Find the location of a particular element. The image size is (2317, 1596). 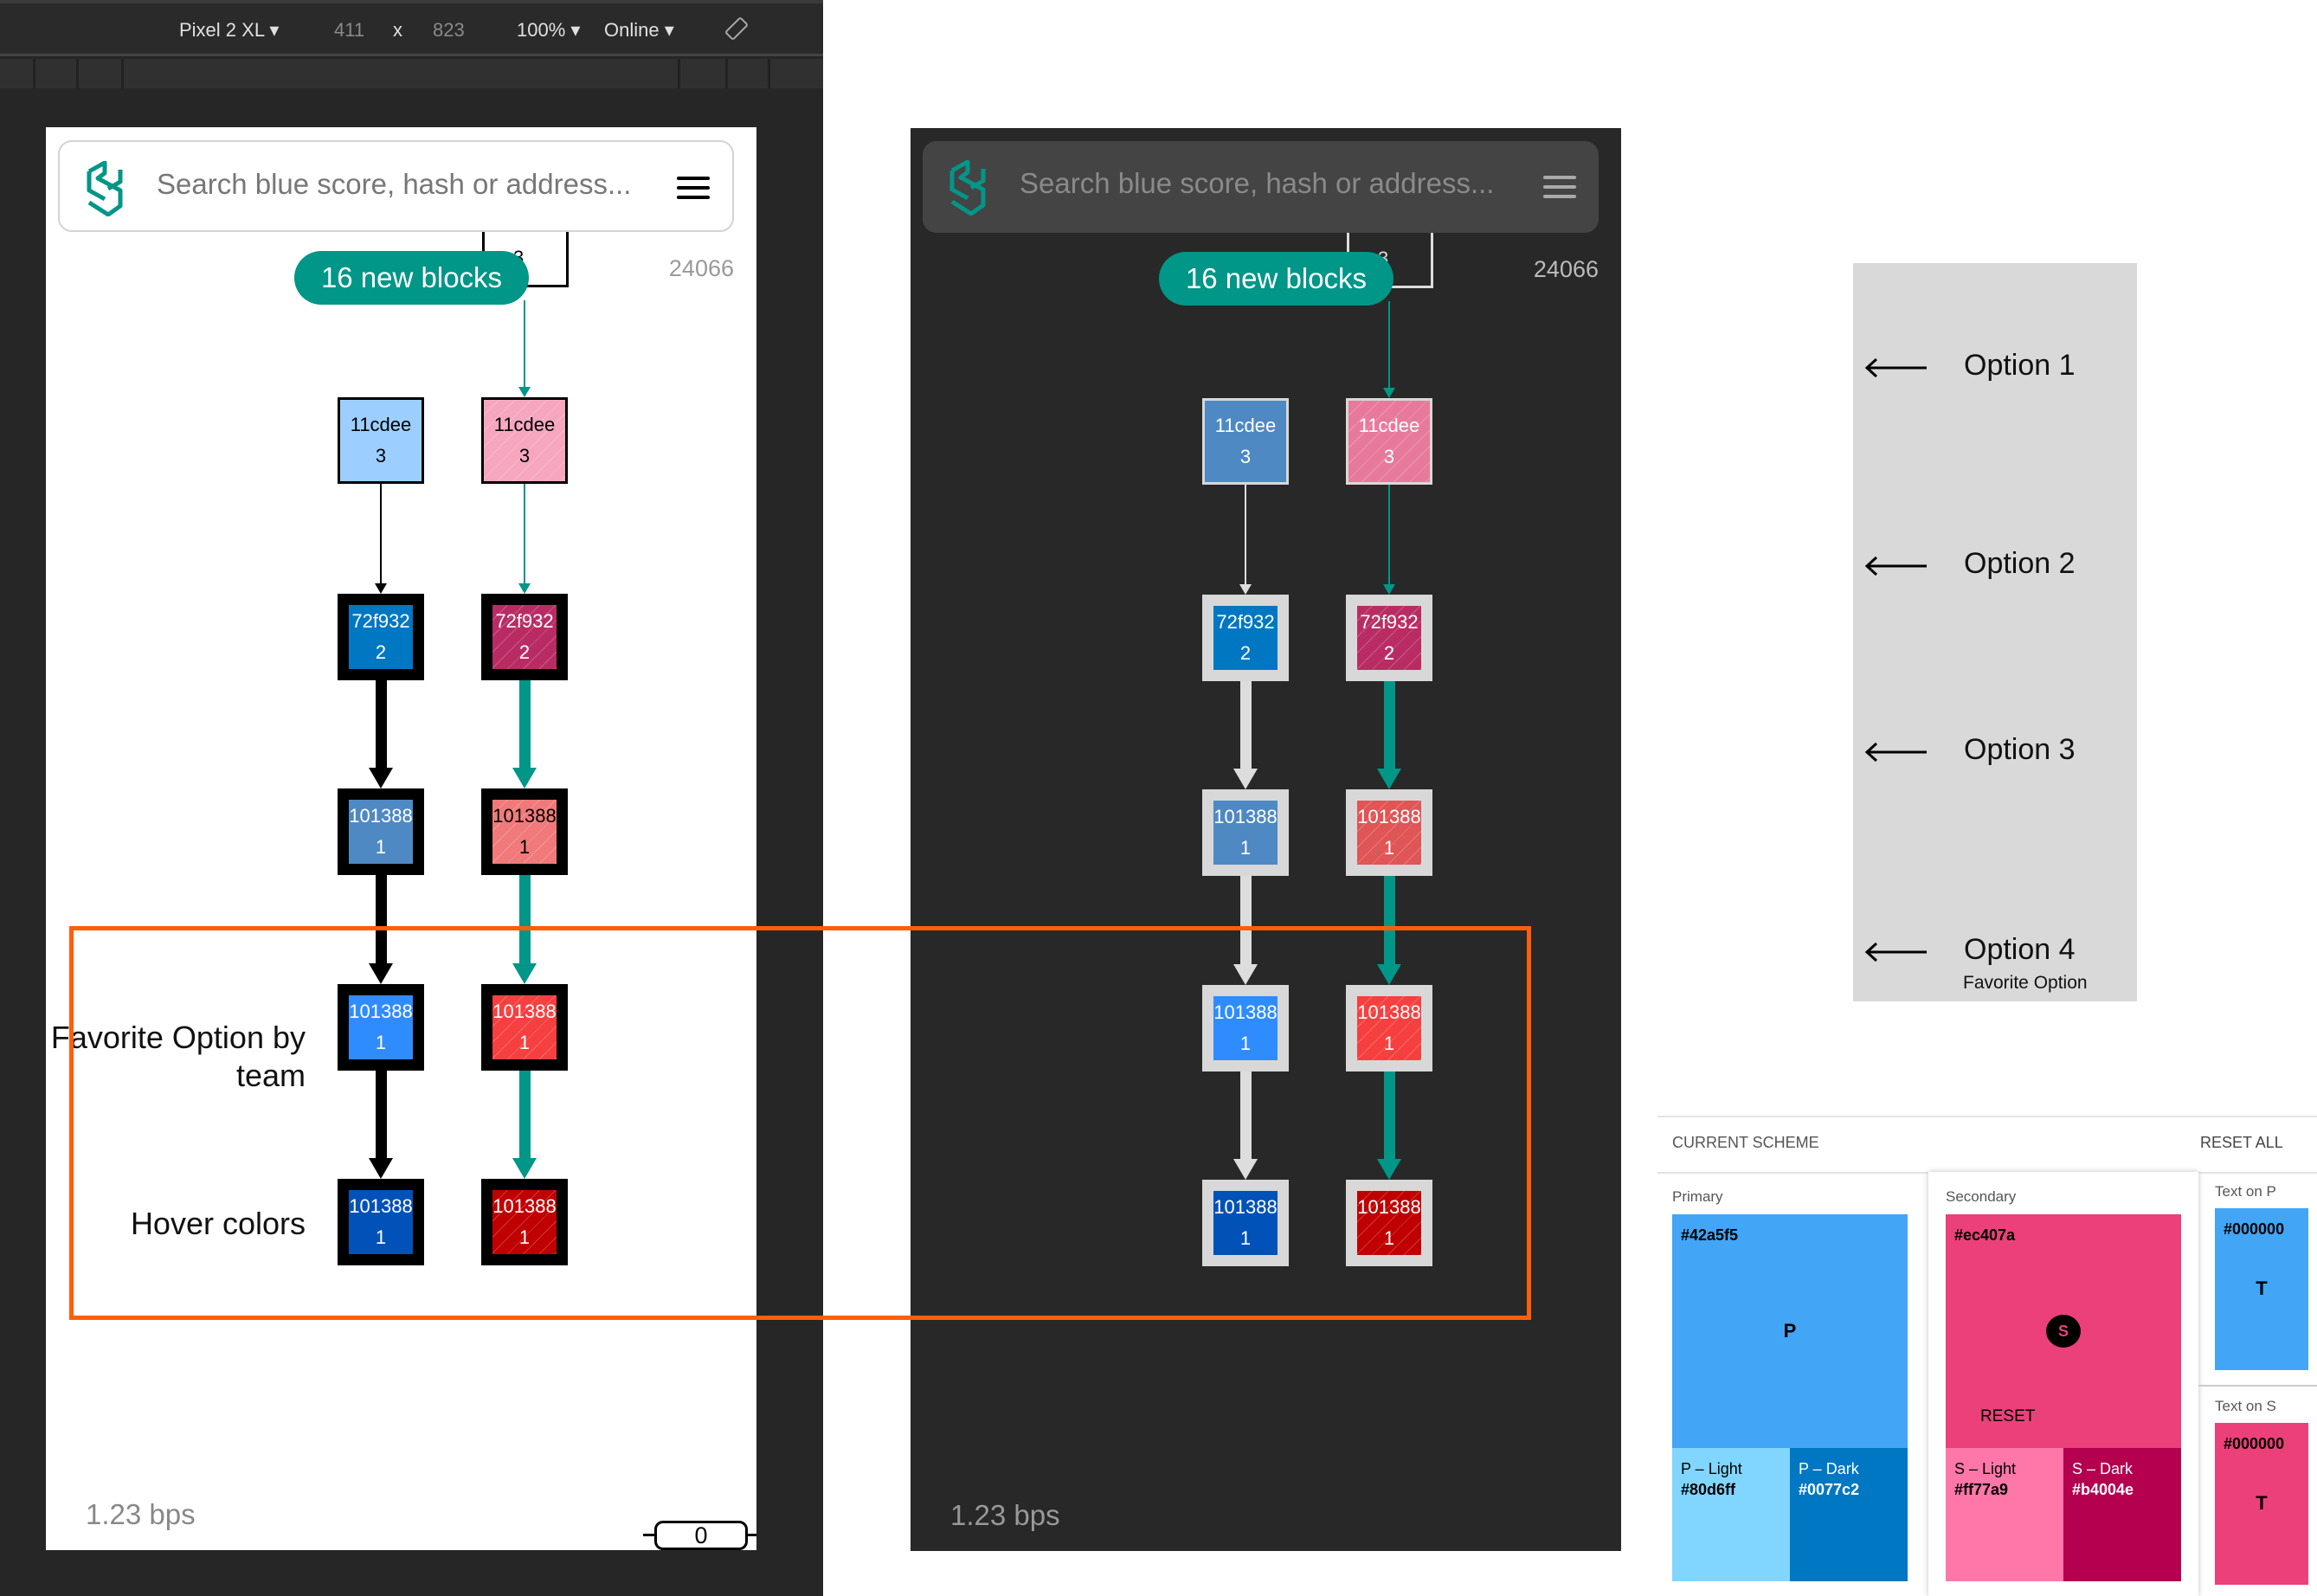

primary-dark-swatch: P – Dark #0077c2 is located at coordinates (1849, 1514).